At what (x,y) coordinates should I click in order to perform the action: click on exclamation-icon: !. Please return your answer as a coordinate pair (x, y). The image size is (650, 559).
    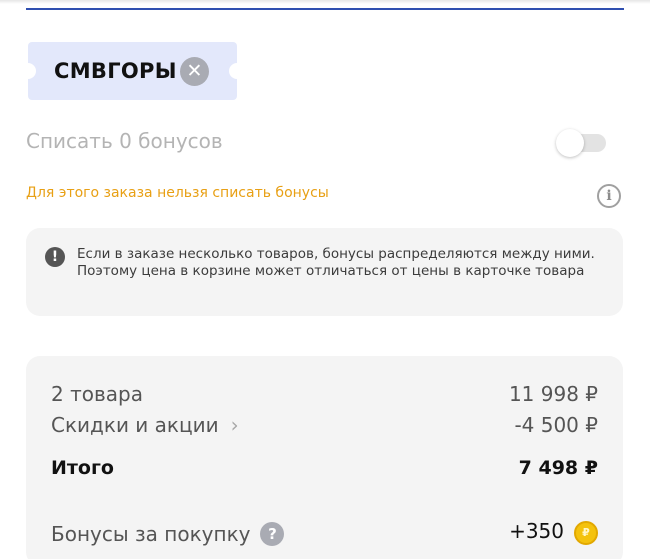
    Looking at the image, I should click on (55, 257).